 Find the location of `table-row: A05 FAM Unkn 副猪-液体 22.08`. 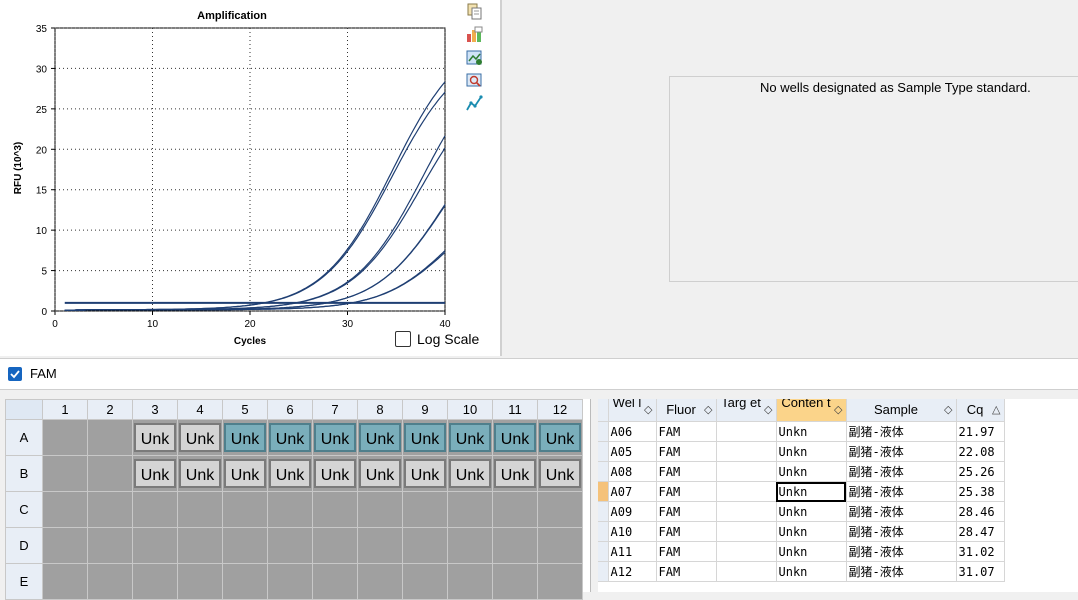

table-row: A05 FAM Unkn 副猪-液体 22.08 is located at coordinates (801, 451).